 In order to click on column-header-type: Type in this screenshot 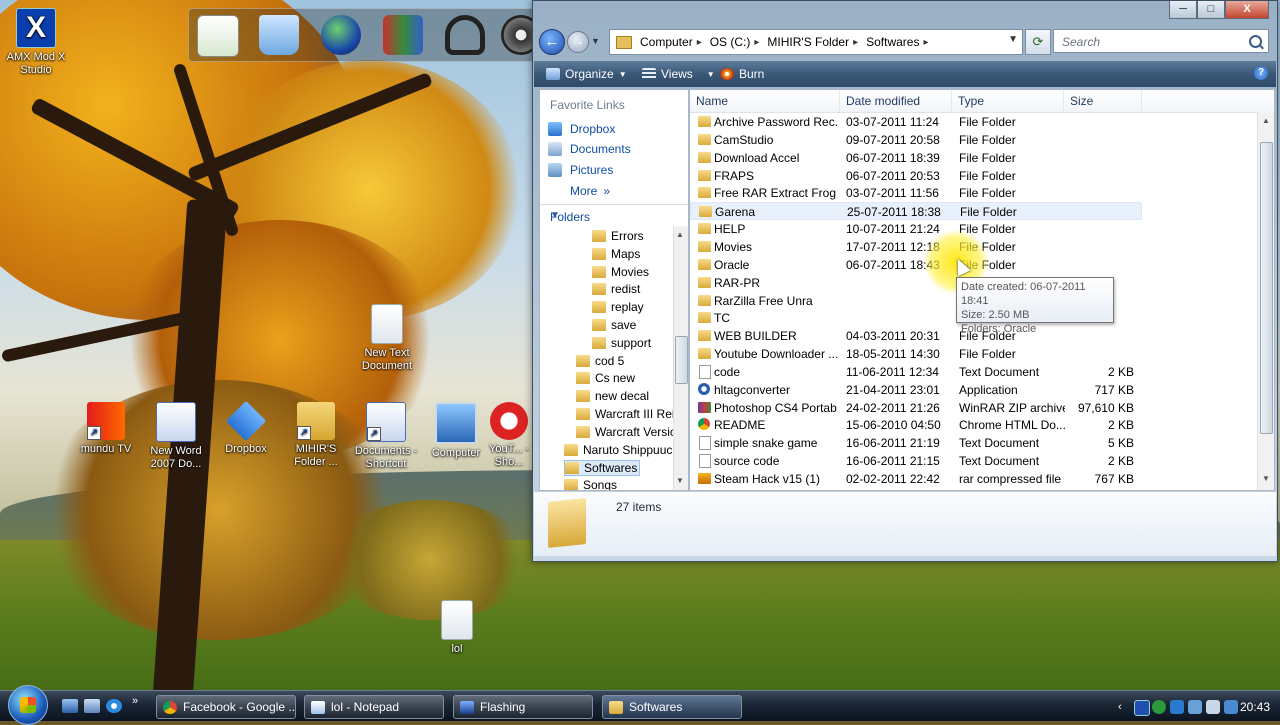, I will do `click(1008, 101)`.